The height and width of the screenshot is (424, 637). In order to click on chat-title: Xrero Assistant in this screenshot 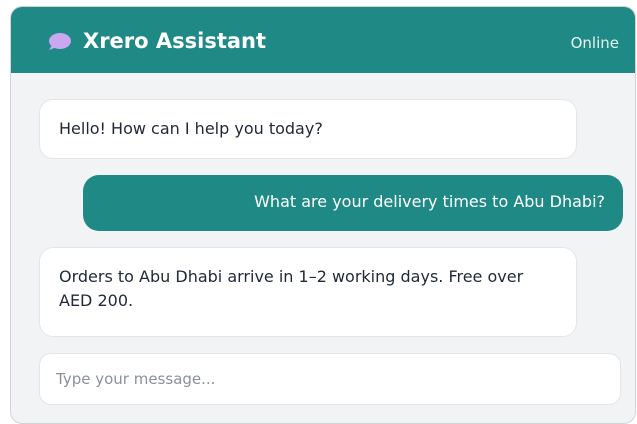, I will do `click(175, 41)`.